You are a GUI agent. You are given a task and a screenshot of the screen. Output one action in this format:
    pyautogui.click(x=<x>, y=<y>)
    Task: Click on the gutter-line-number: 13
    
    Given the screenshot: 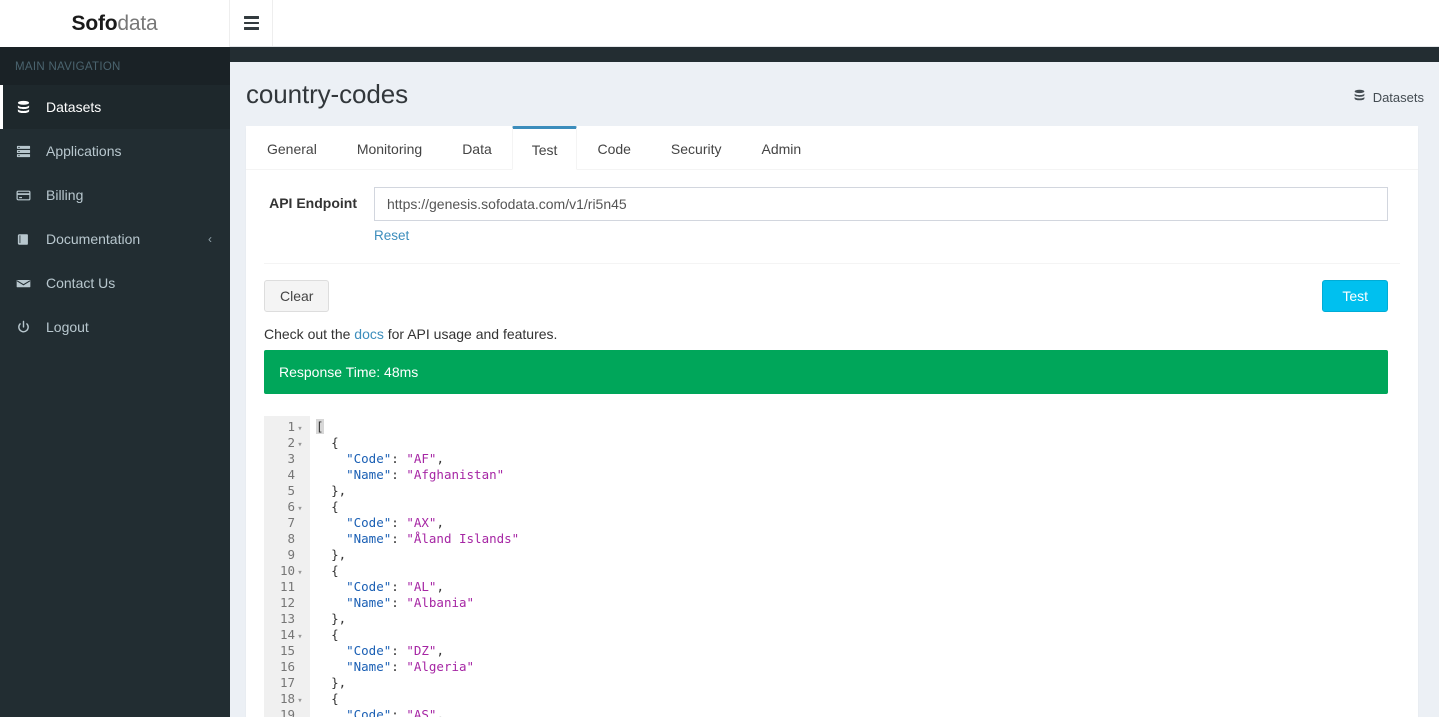 What is the action you would take?
    pyautogui.click(x=287, y=618)
    